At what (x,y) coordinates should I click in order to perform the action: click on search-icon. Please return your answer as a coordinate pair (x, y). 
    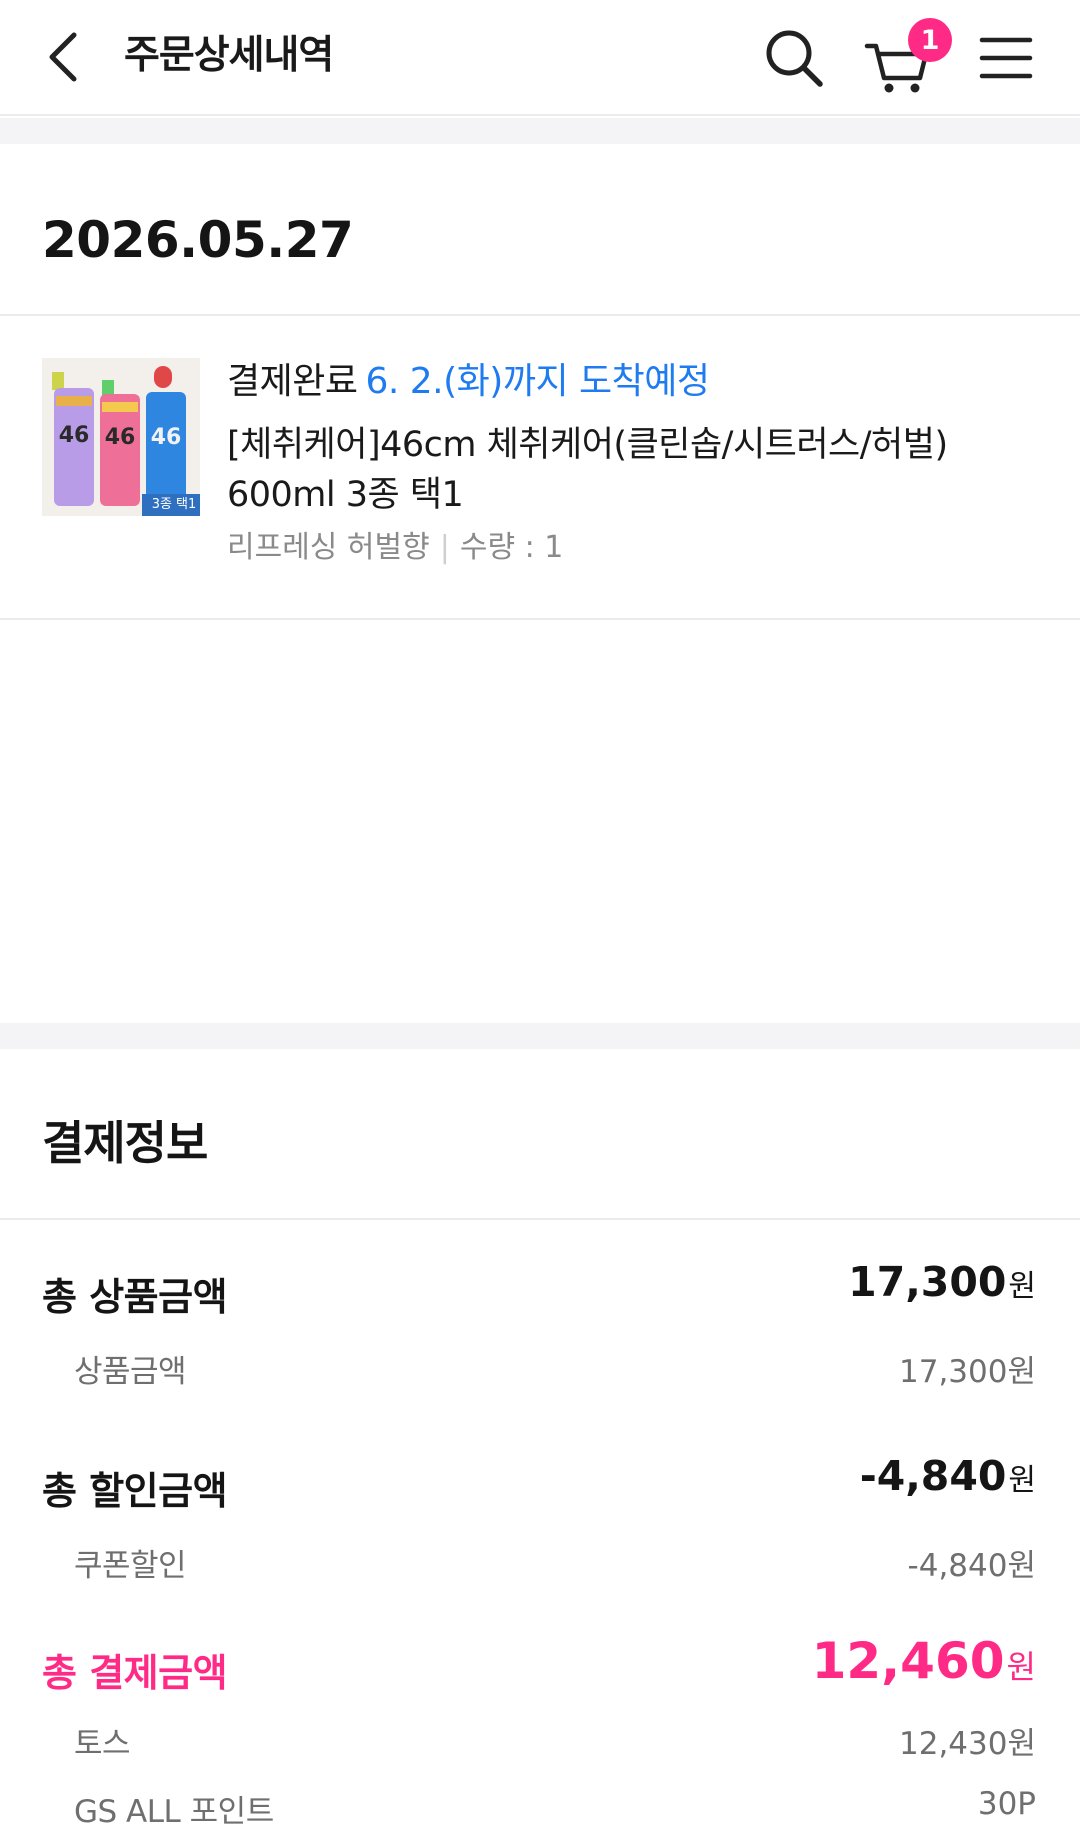
    Looking at the image, I should click on (794, 58).